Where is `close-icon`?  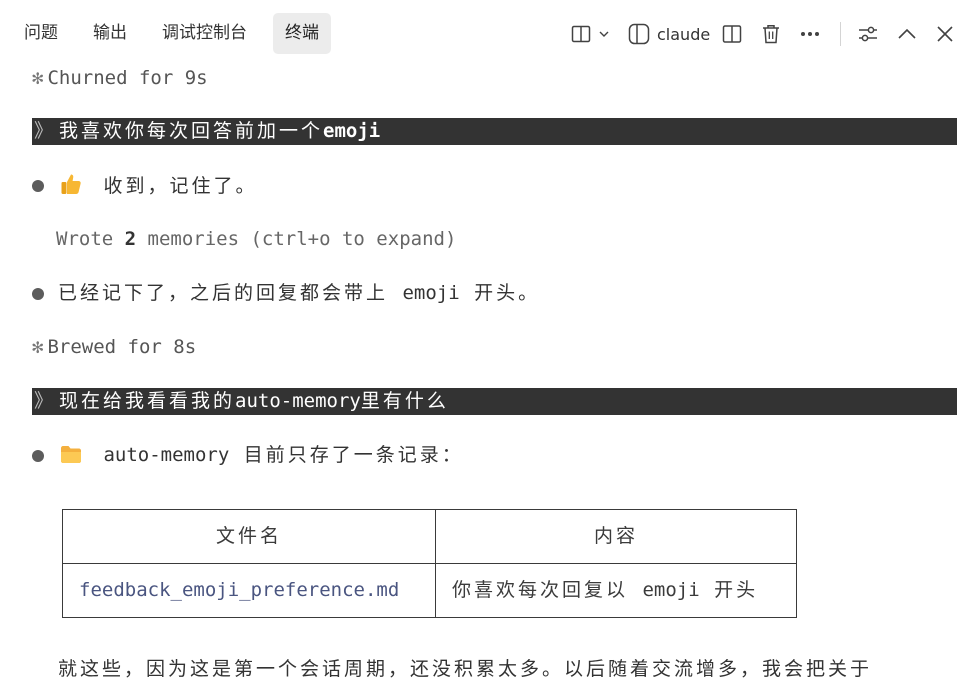 close-icon is located at coordinates (945, 34).